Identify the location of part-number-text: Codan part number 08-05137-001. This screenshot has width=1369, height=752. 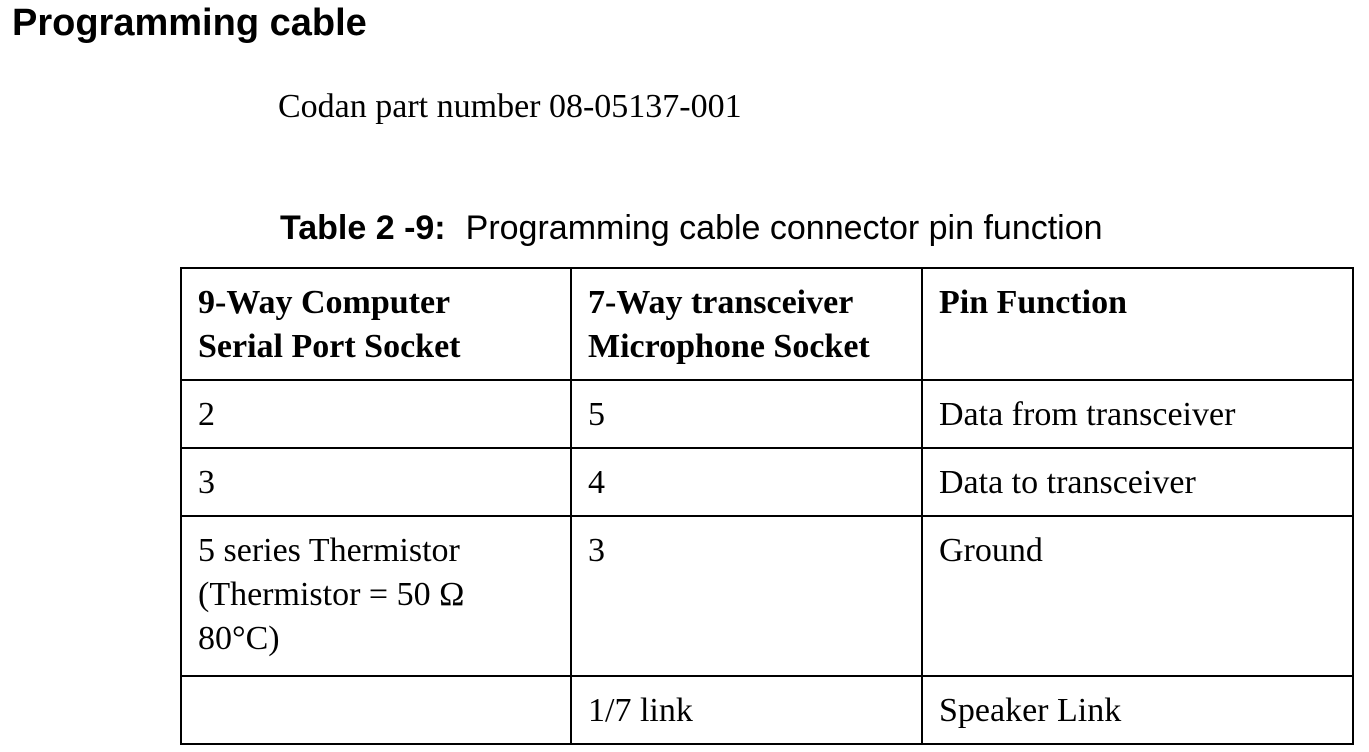
(510, 106).